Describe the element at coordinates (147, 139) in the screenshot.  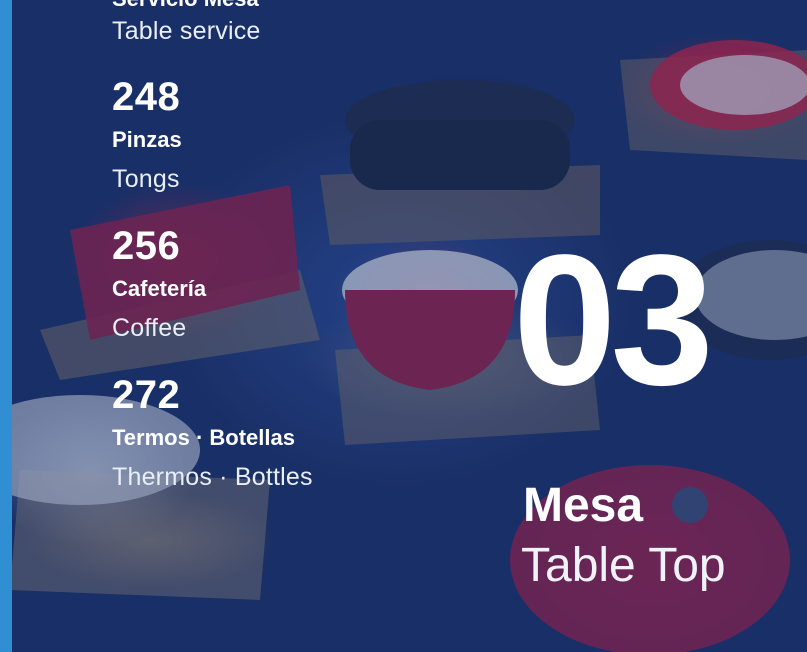
I see `item-name-es: Pinzas` at that location.